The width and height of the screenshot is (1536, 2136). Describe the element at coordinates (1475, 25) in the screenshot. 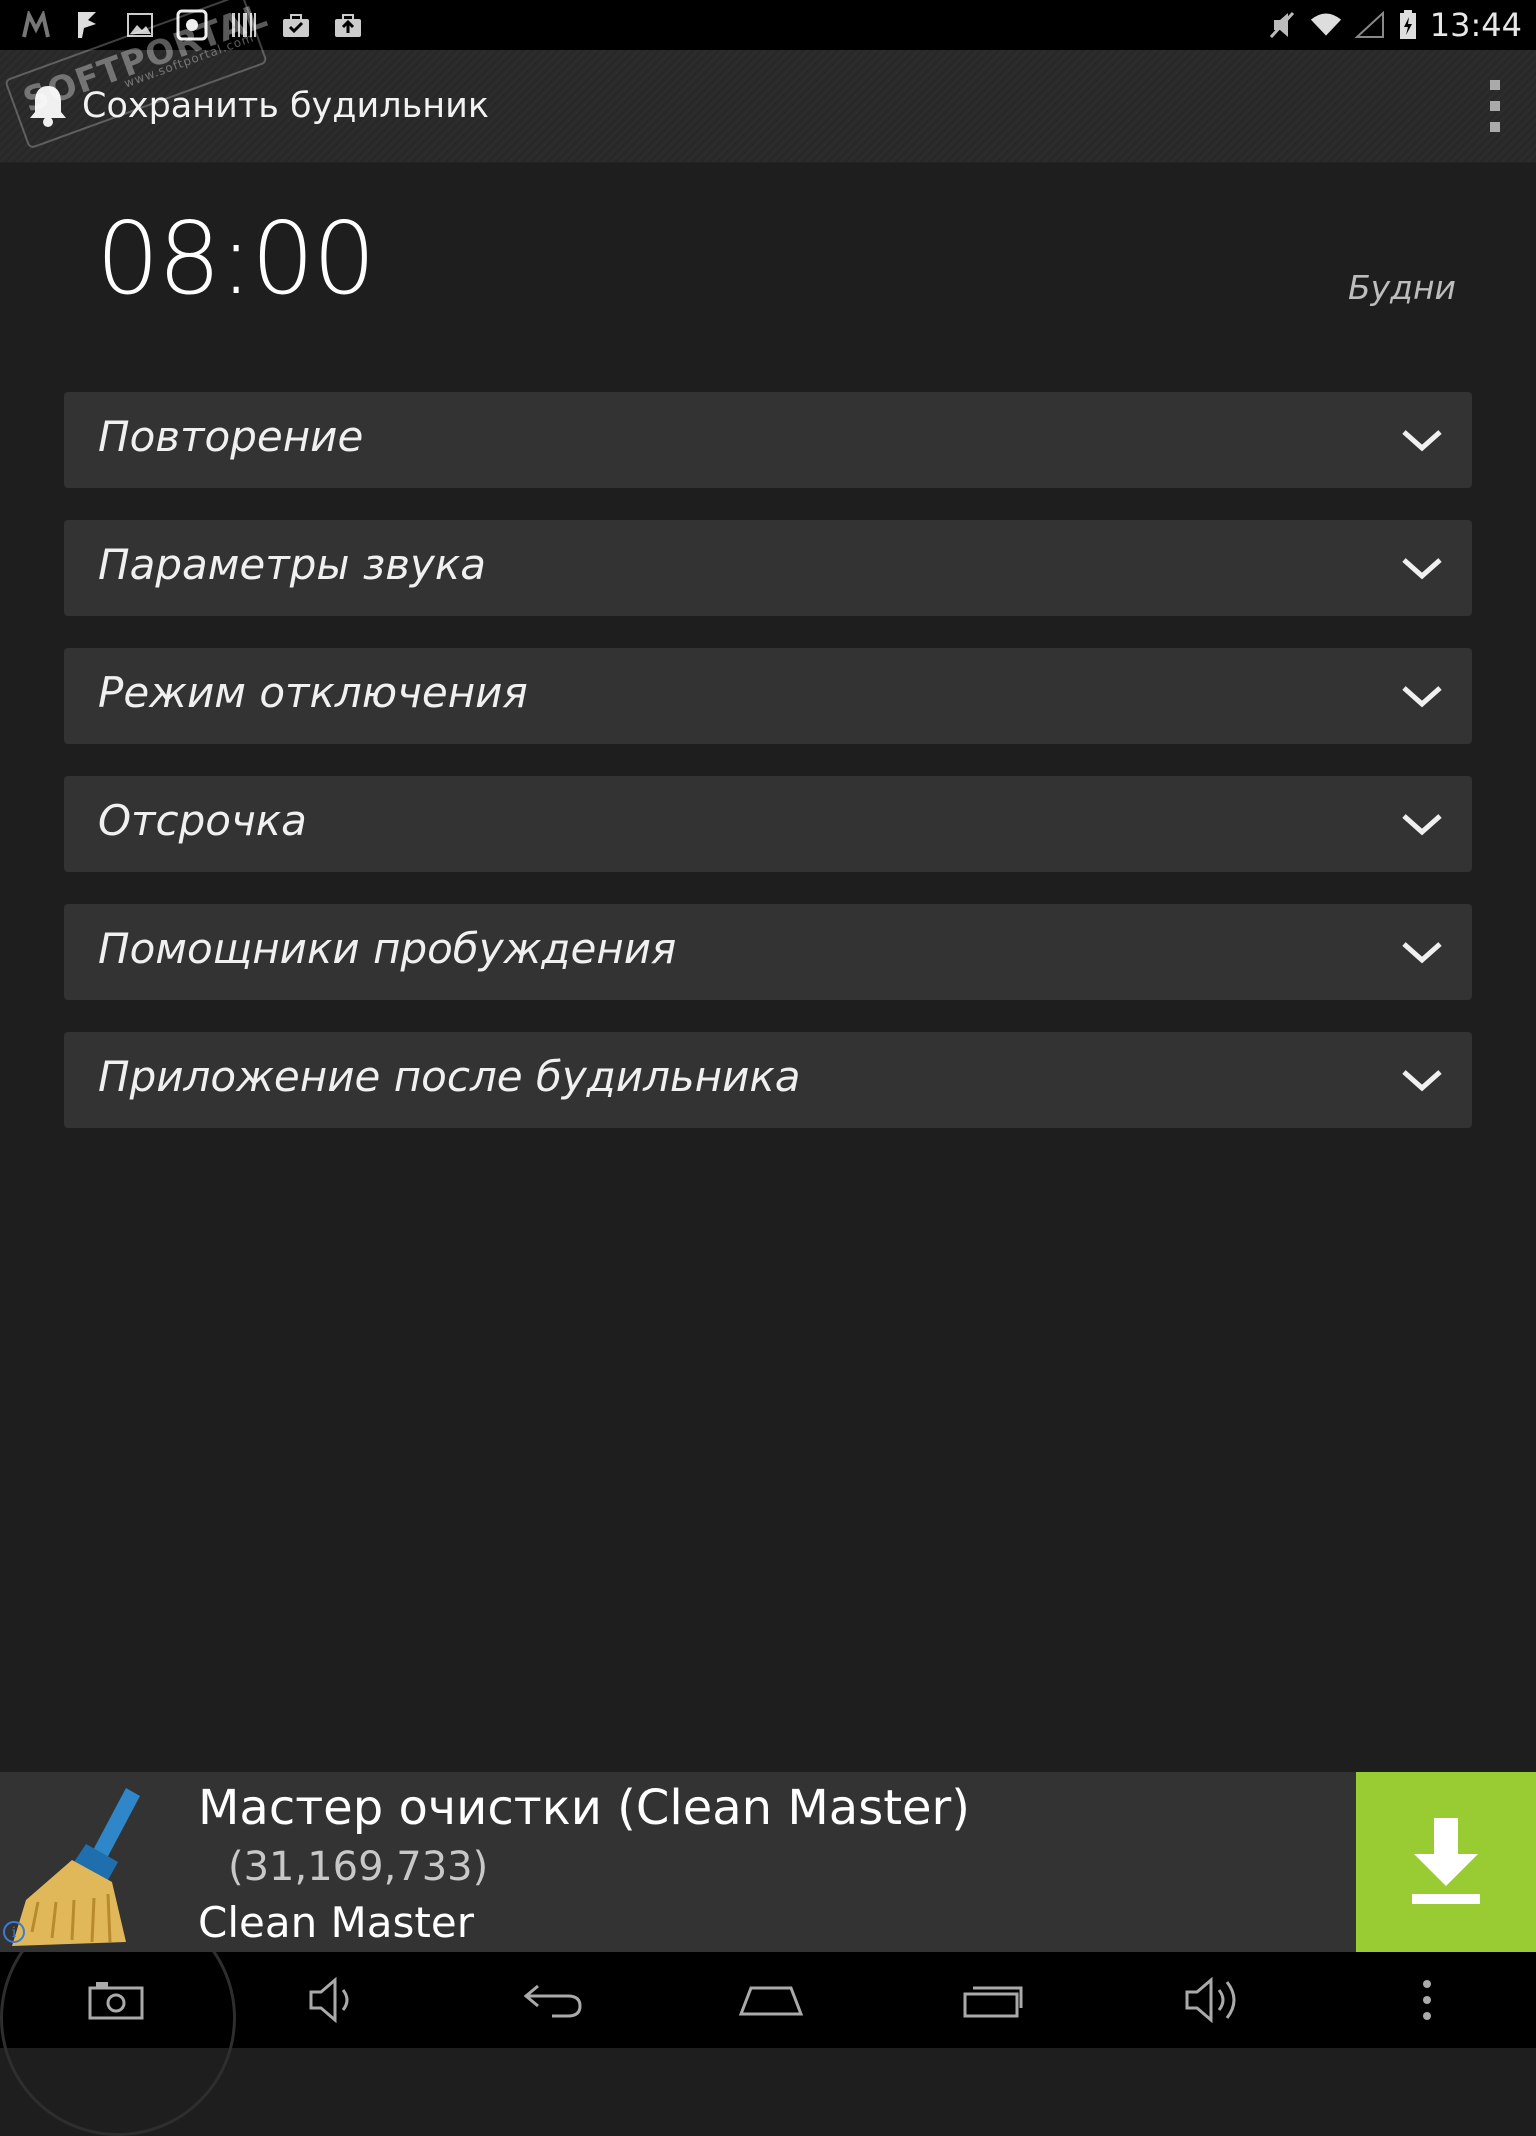

I see `clock: 13:44` at that location.